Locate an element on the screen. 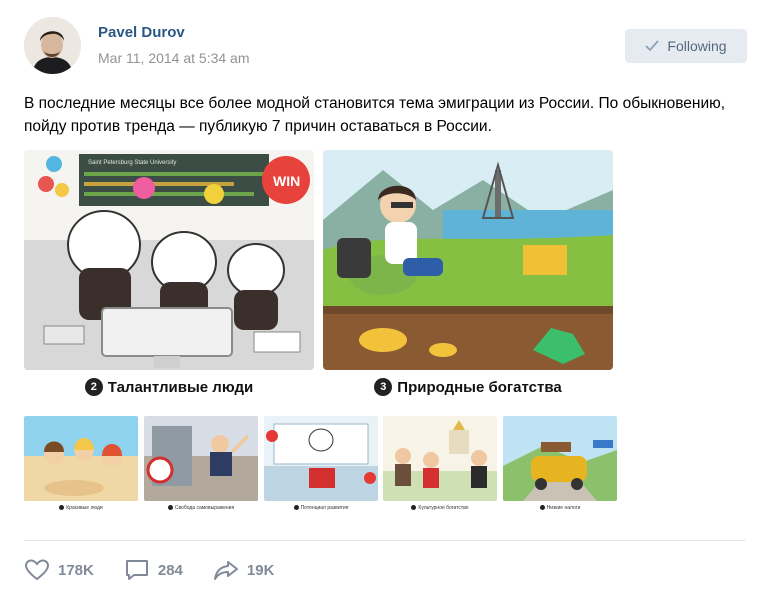  avatar is located at coordinates (52, 45).